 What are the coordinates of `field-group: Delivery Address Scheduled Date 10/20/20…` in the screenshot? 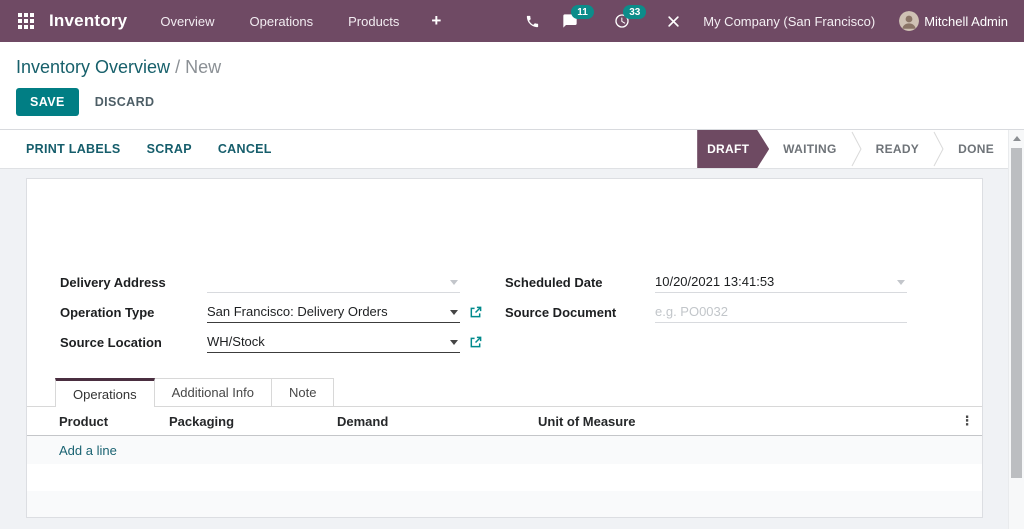 It's located at (521, 312).